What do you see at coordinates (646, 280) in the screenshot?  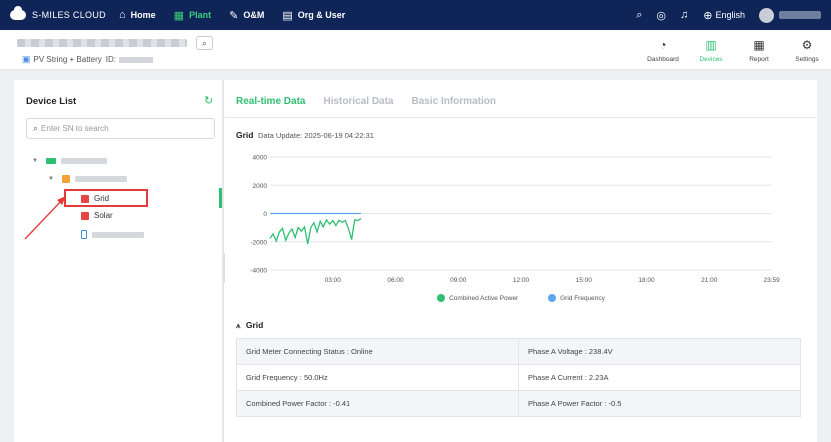 I see `x-tick-label: 18:00` at bounding box center [646, 280].